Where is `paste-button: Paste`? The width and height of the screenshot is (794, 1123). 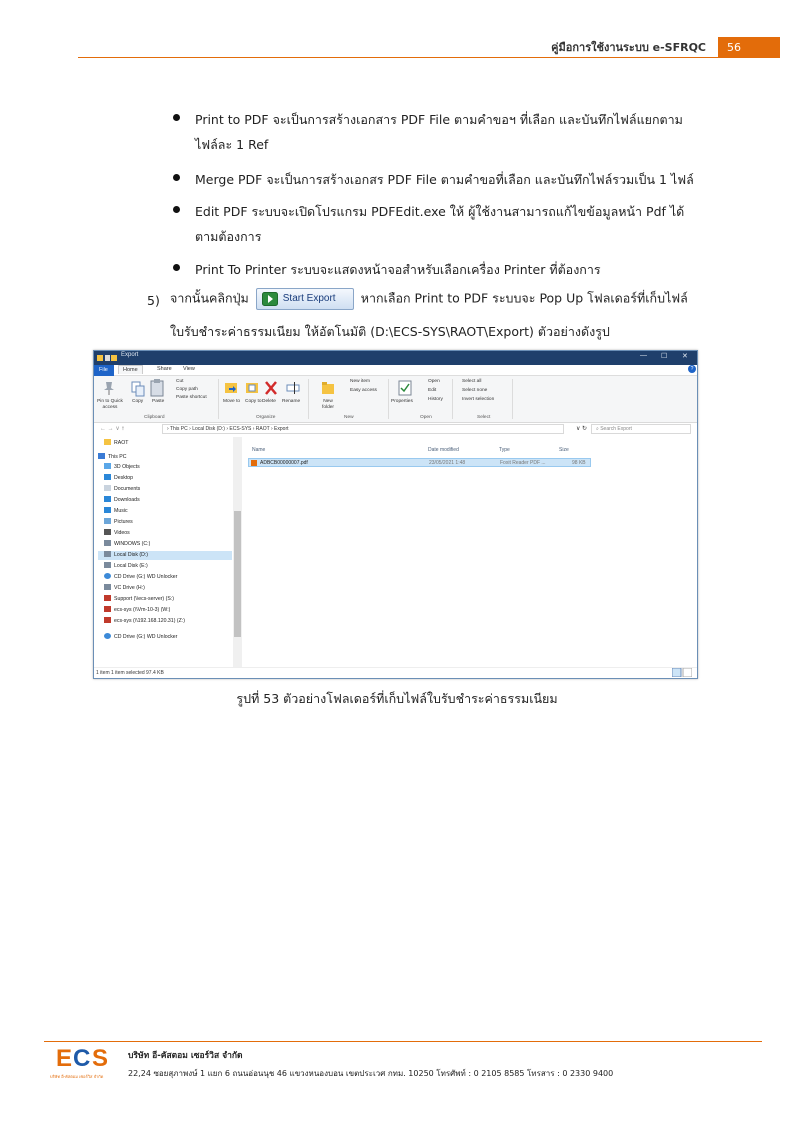 paste-button: Paste is located at coordinates (158, 401).